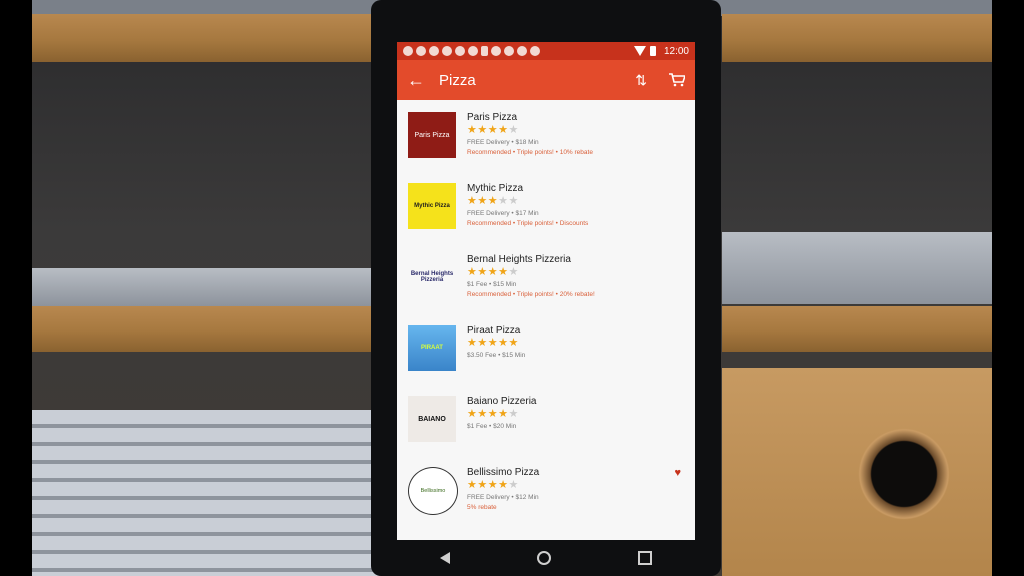  I want to click on sort-icon: ⇅, so click(641, 80).